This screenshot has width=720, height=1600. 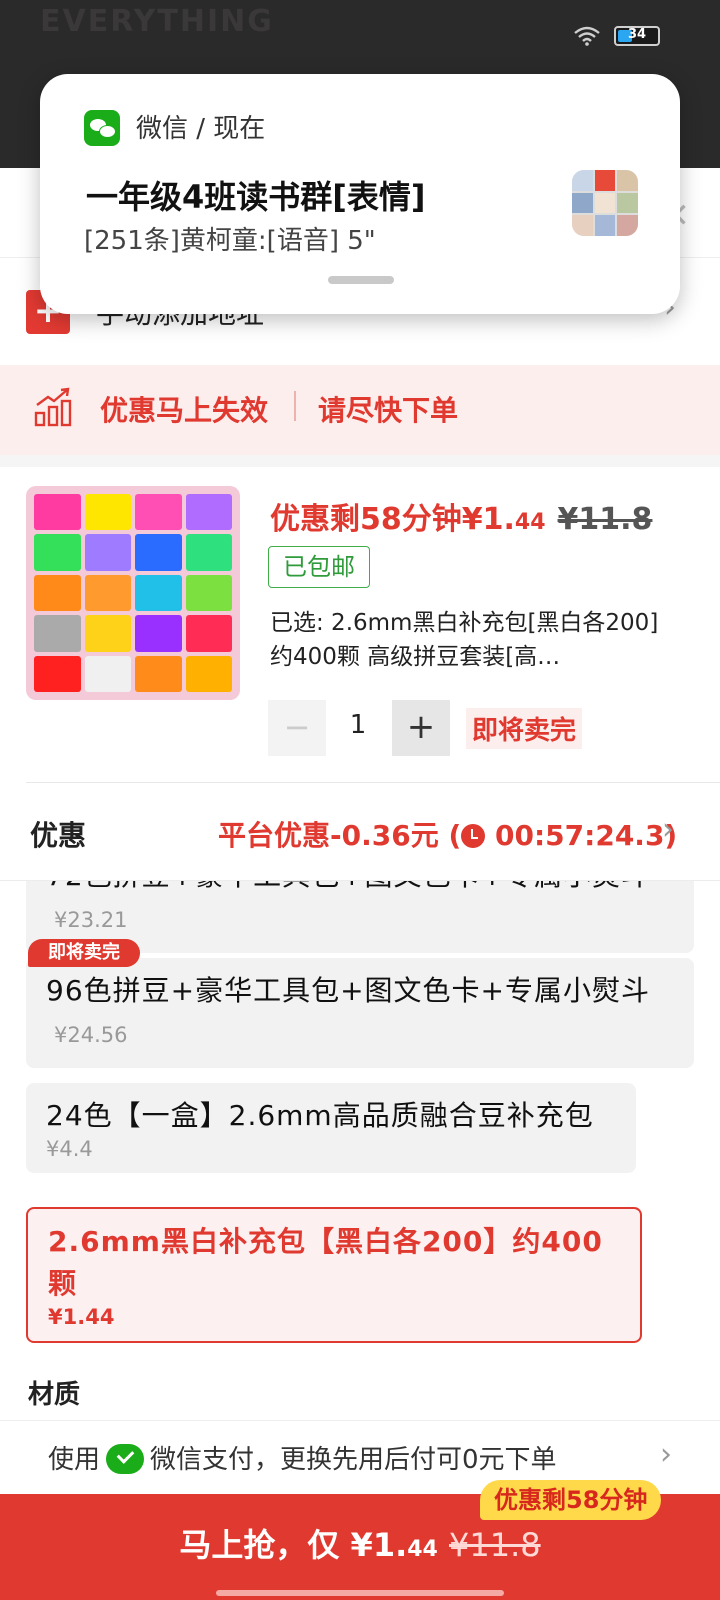 I want to click on wifi-icon, so click(x=587, y=36).